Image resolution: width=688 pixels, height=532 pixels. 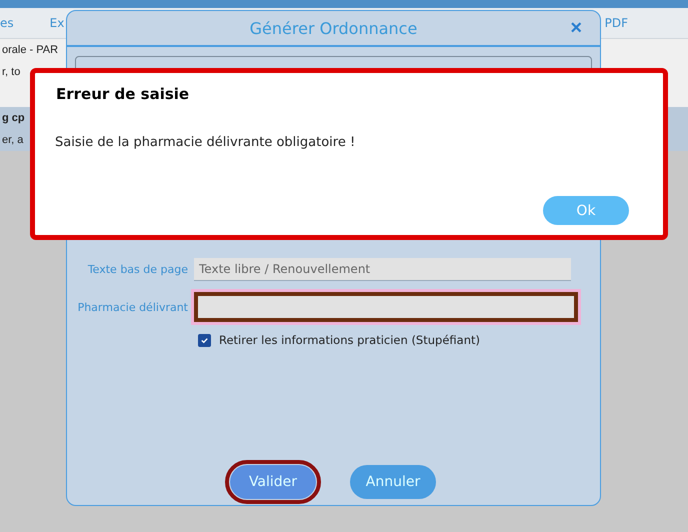 What do you see at coordinates (123, 94) in the screenshot?
I see `error-title: Erreur de saisie` at bounding box center [123, 94].